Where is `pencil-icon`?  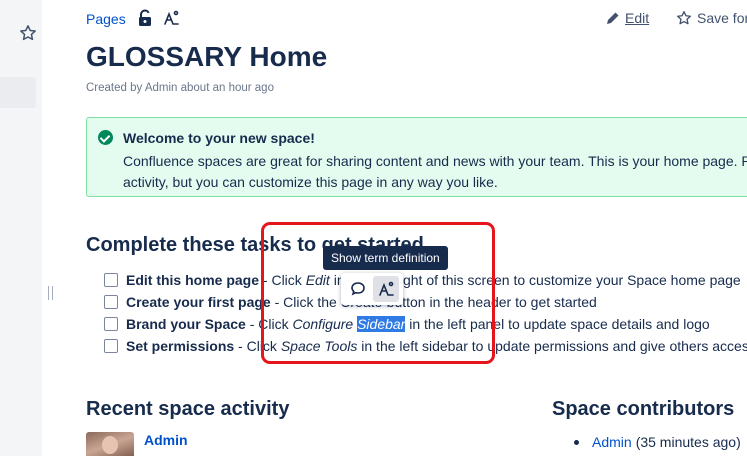
pencil-icon is located at coordinates (613, 18).